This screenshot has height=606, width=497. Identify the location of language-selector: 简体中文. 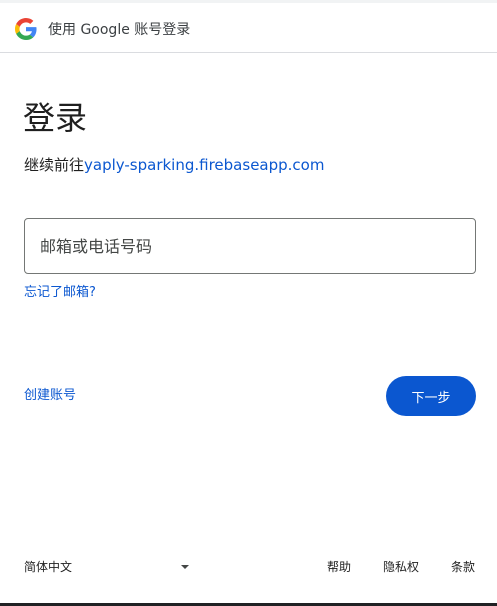
(48, 567).